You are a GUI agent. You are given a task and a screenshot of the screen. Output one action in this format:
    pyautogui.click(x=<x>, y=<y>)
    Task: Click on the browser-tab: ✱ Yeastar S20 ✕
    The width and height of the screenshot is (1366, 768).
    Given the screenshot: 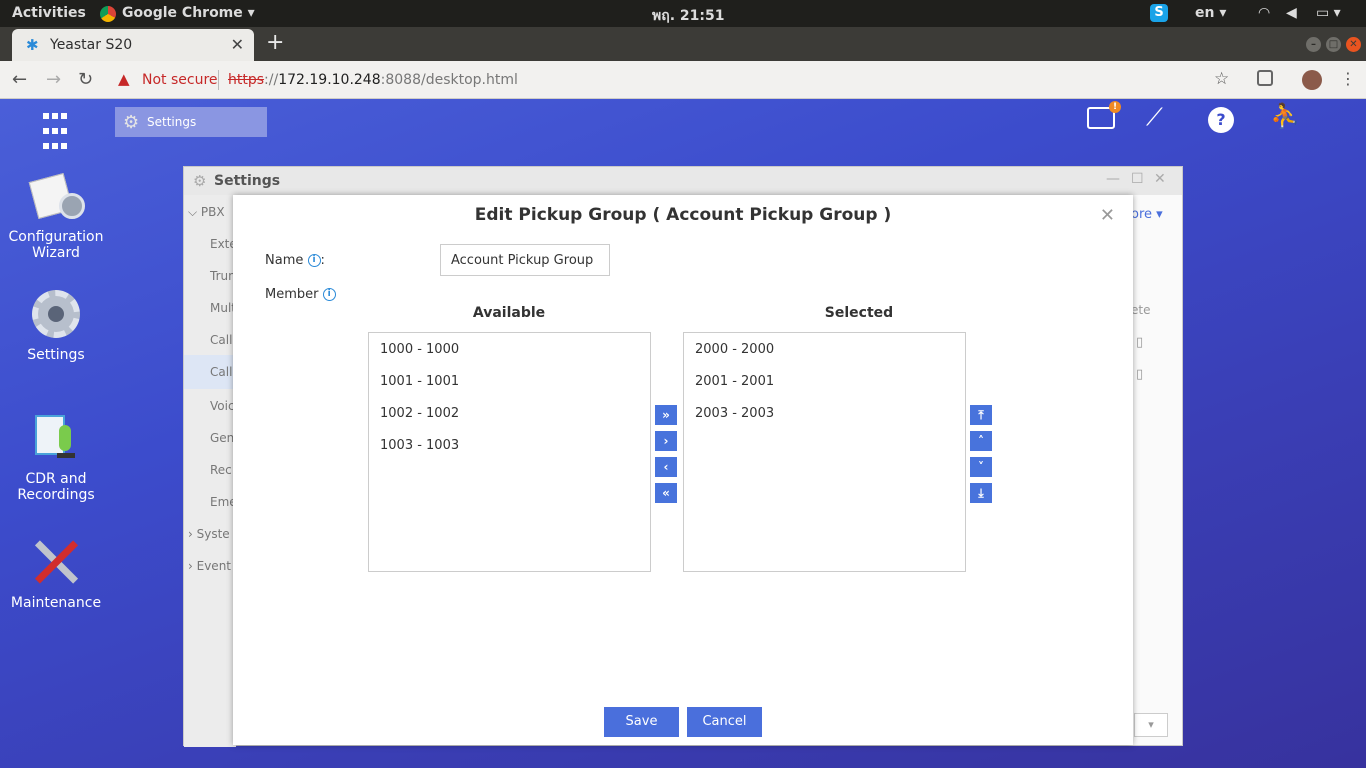 What is the action you would take?
    pyautogui.click(x=133, y=45)
    